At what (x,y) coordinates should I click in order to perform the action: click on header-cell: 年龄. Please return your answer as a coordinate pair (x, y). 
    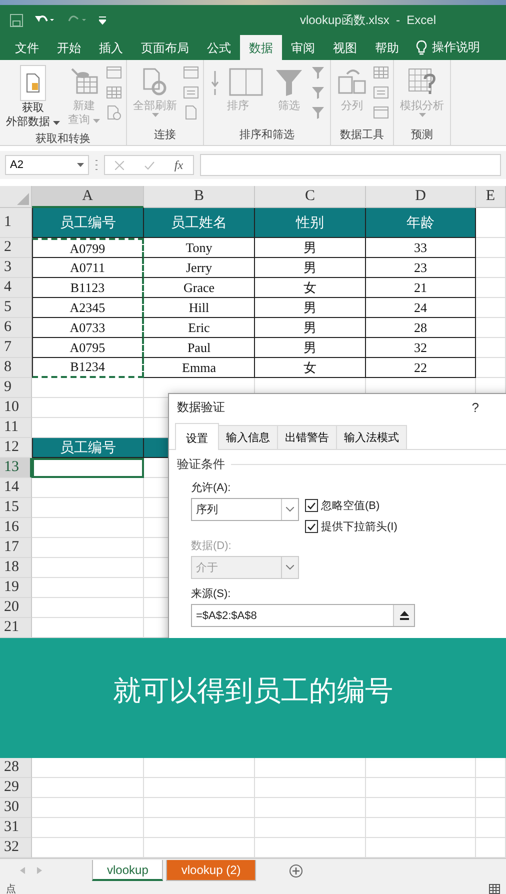
    Looking at the image, I should click on (421, 223).